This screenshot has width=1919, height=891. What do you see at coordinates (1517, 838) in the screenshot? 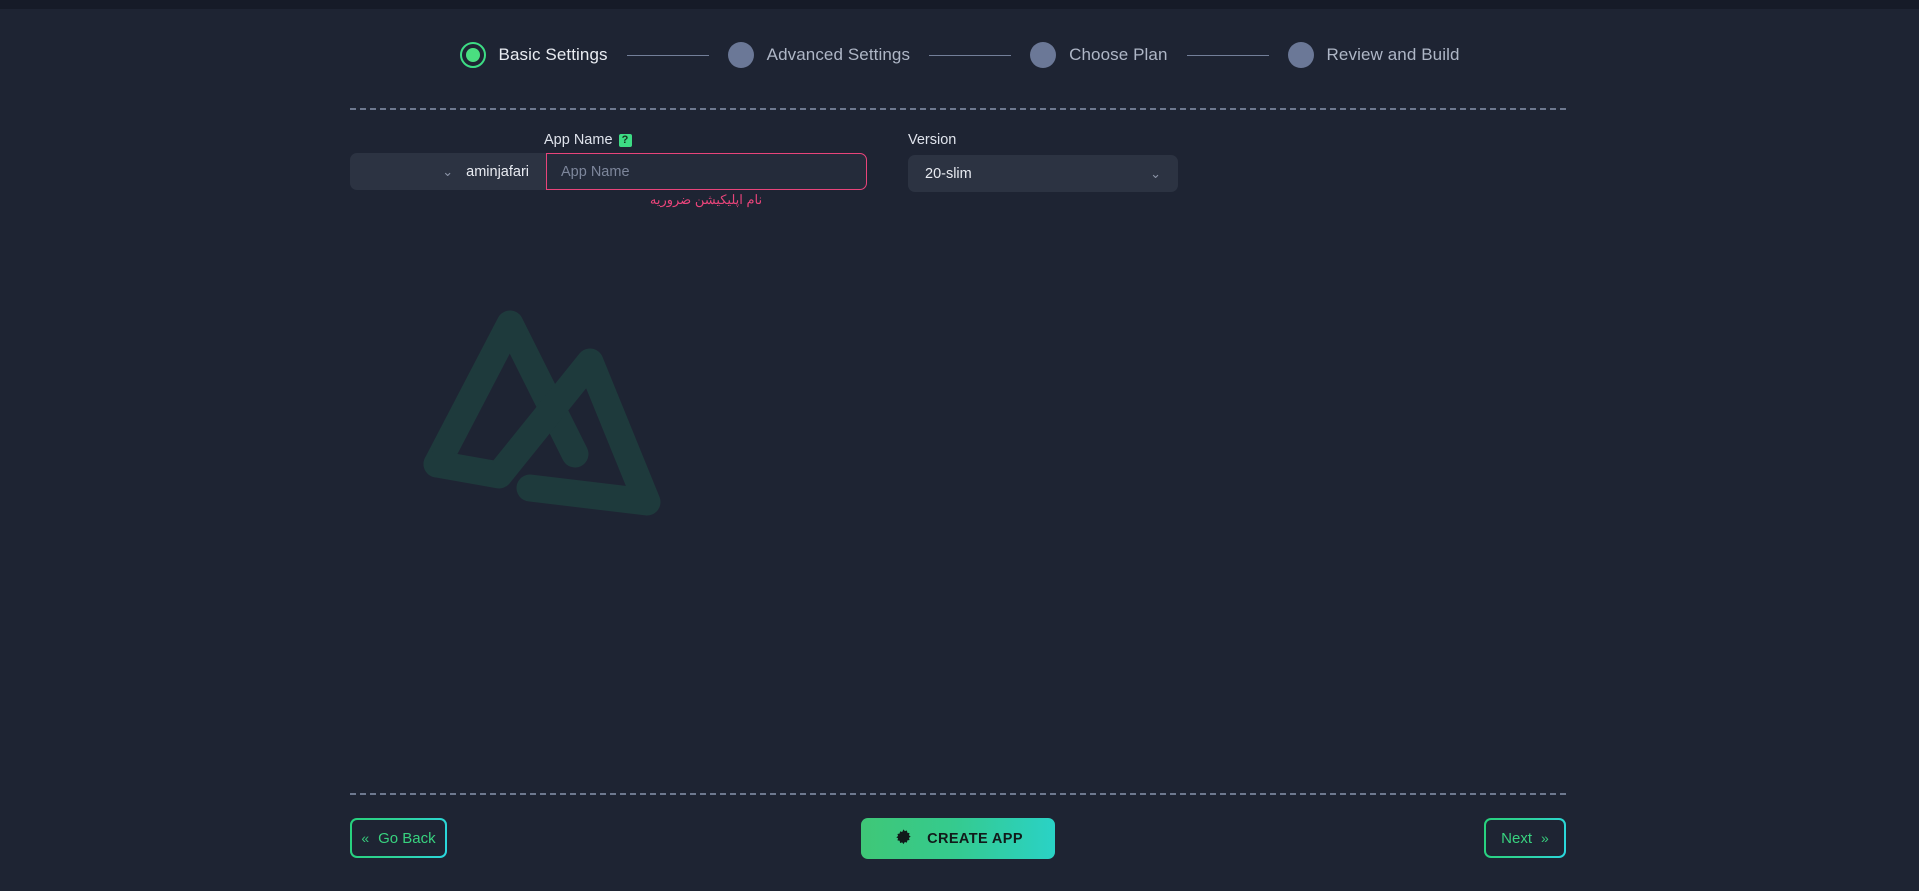
I see `next-label: Next` at bounding box center [1517, 838].